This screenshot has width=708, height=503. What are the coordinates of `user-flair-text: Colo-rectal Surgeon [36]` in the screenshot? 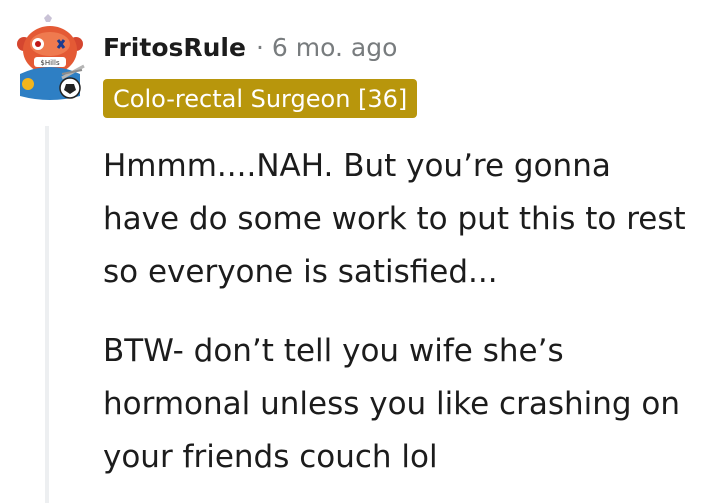 It's located at (260, 98).